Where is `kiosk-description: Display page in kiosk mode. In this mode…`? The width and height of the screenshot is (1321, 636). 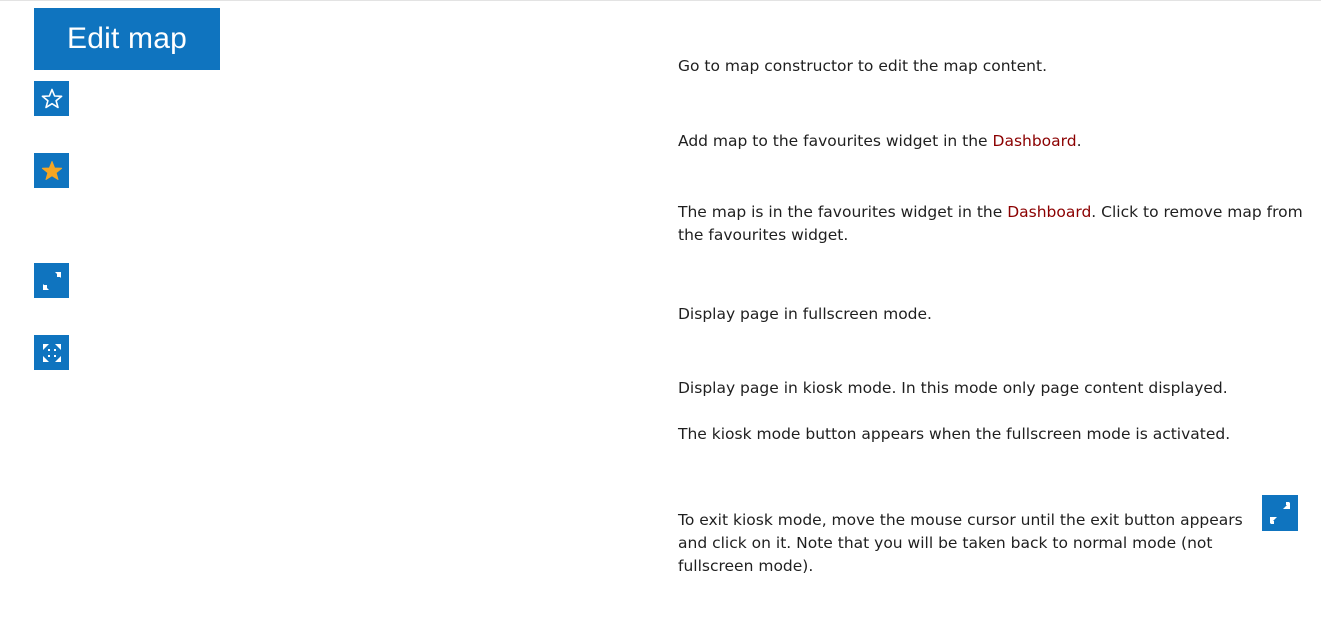 kiosk-description: Display page in kiosk mode. In this mode… is located at coordinates (953, 388).